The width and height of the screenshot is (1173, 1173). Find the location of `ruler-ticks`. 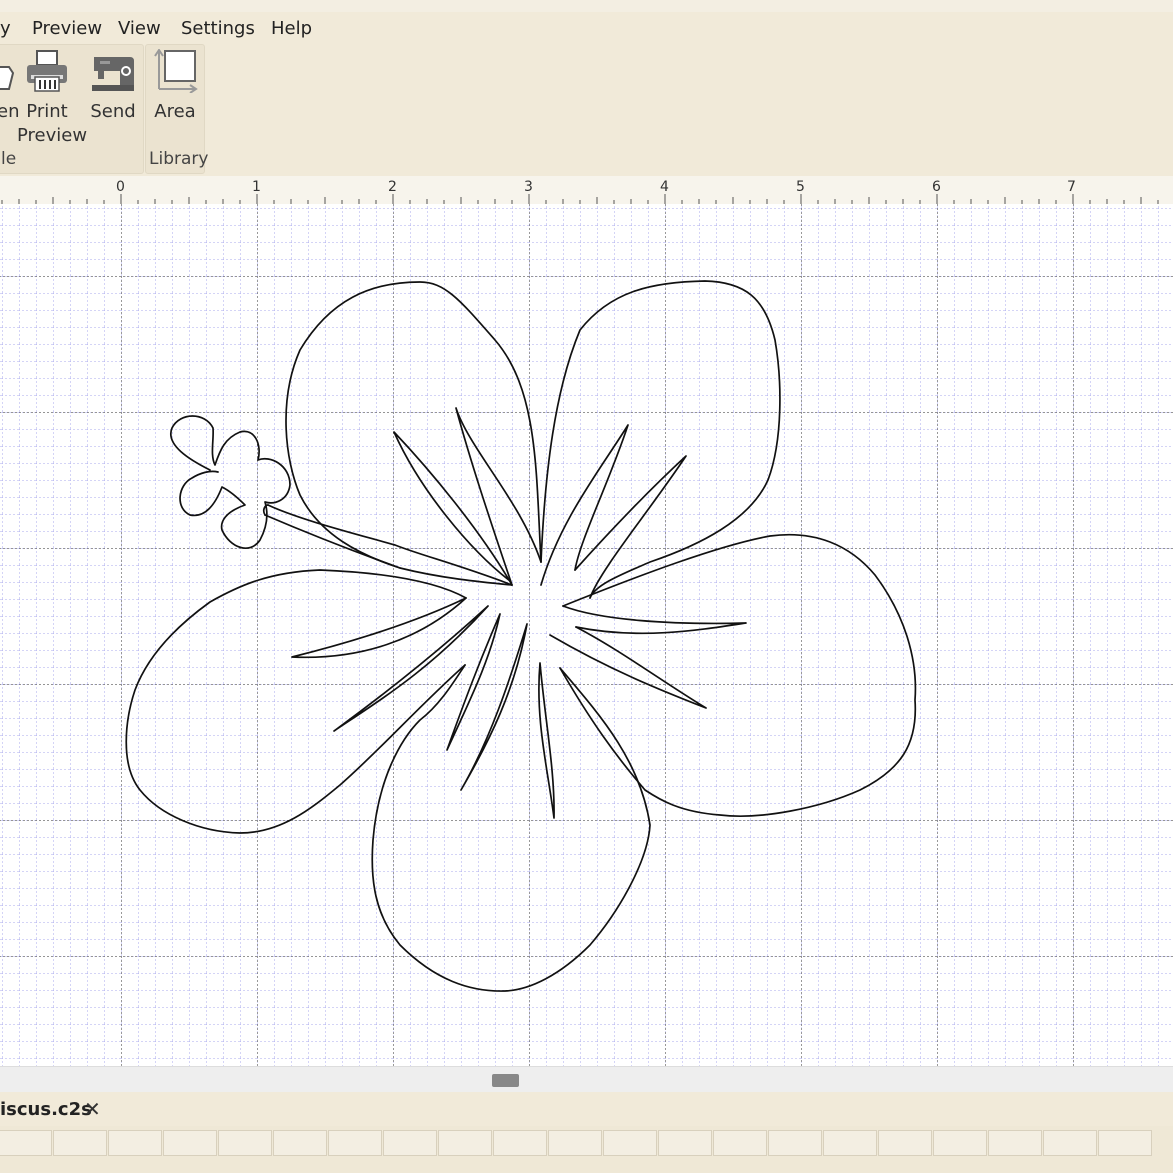

ruler-ticks is located at coordinates (580, 199).